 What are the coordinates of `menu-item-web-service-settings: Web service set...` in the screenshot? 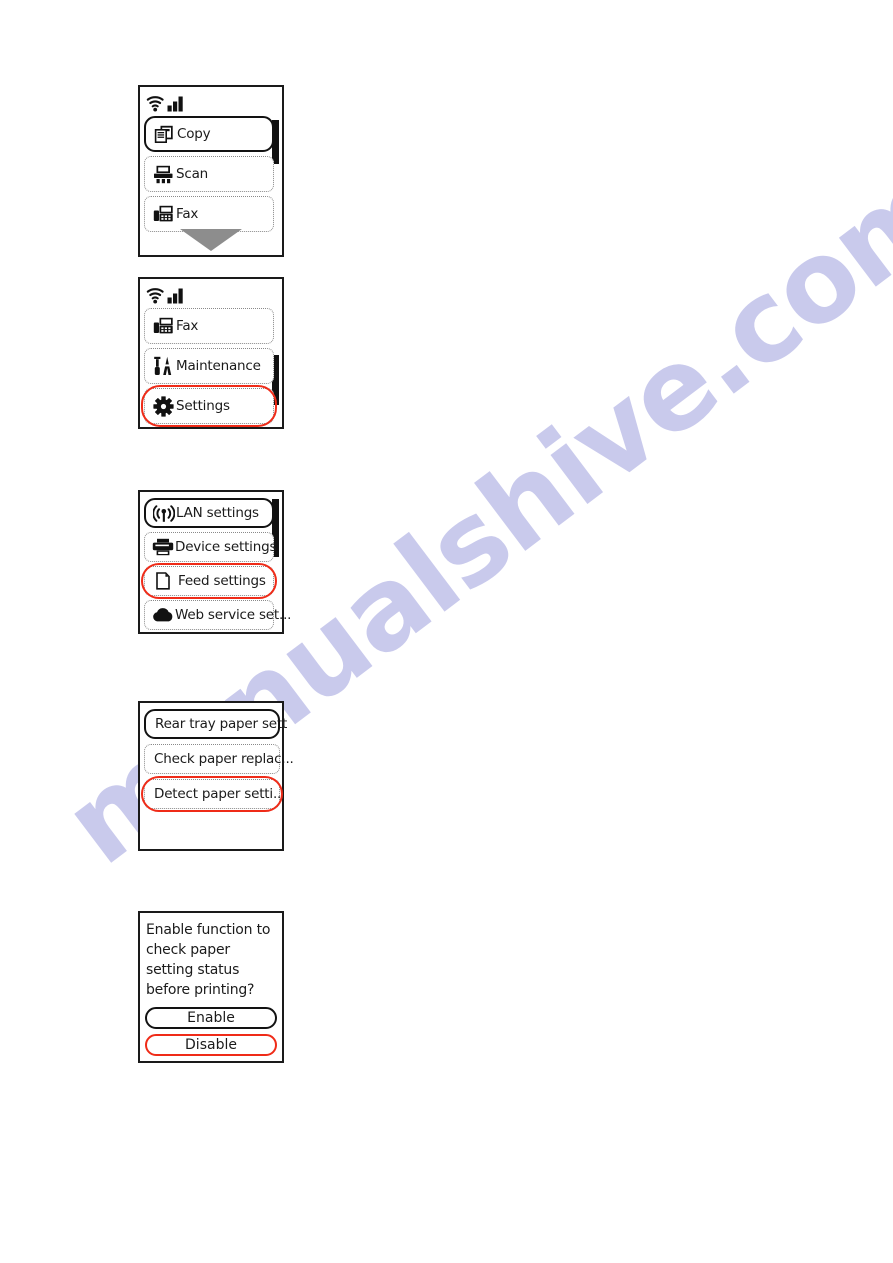 It's located at (217, 615).